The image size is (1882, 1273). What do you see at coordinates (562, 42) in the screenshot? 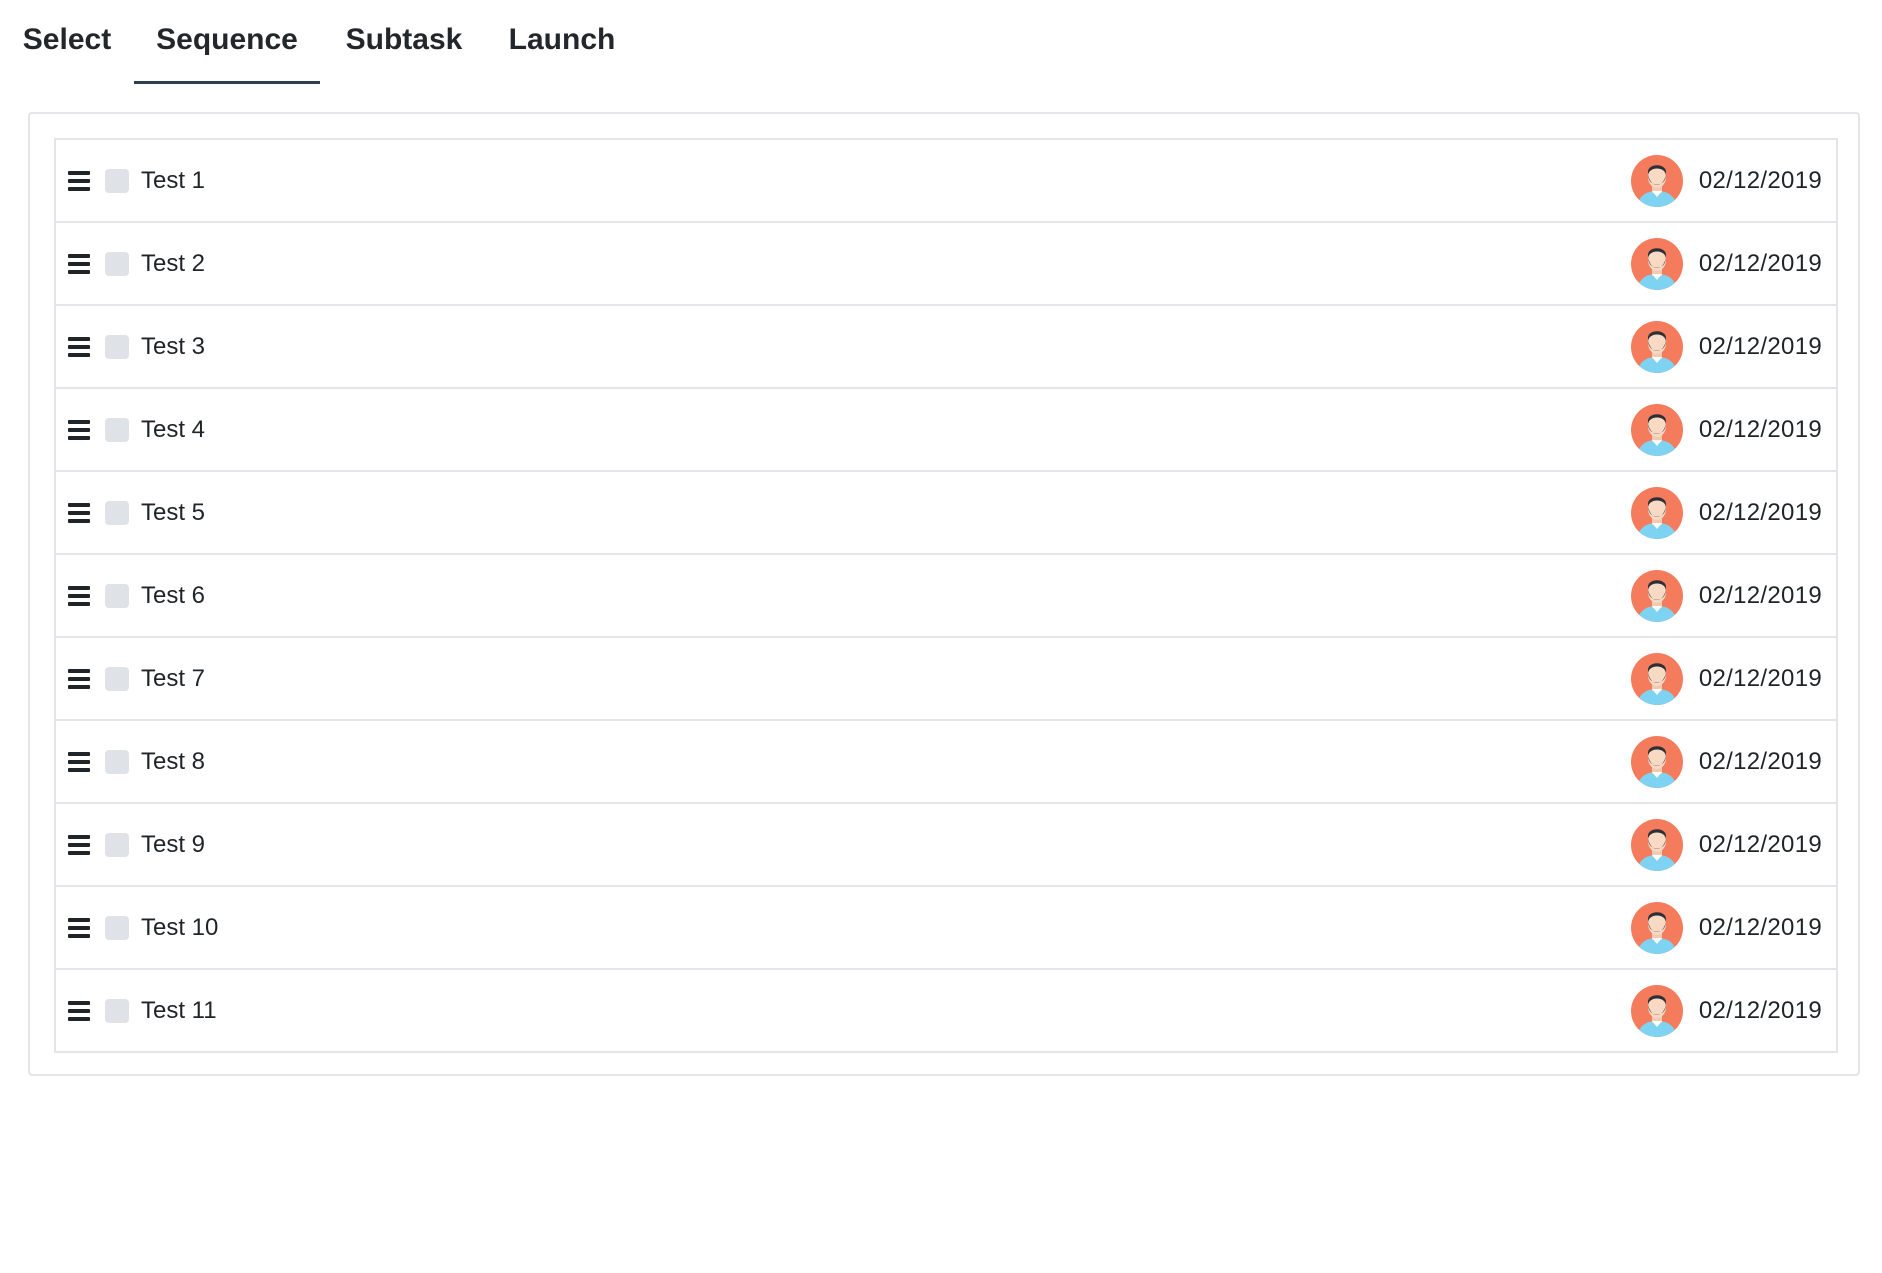
I see `tab-launch: Launch` at bounding box center [562, 42].